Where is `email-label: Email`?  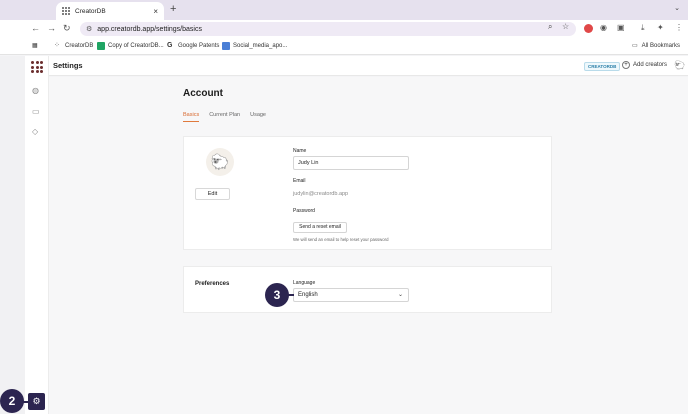 email-label: Email is located at coordinates (299, 181).